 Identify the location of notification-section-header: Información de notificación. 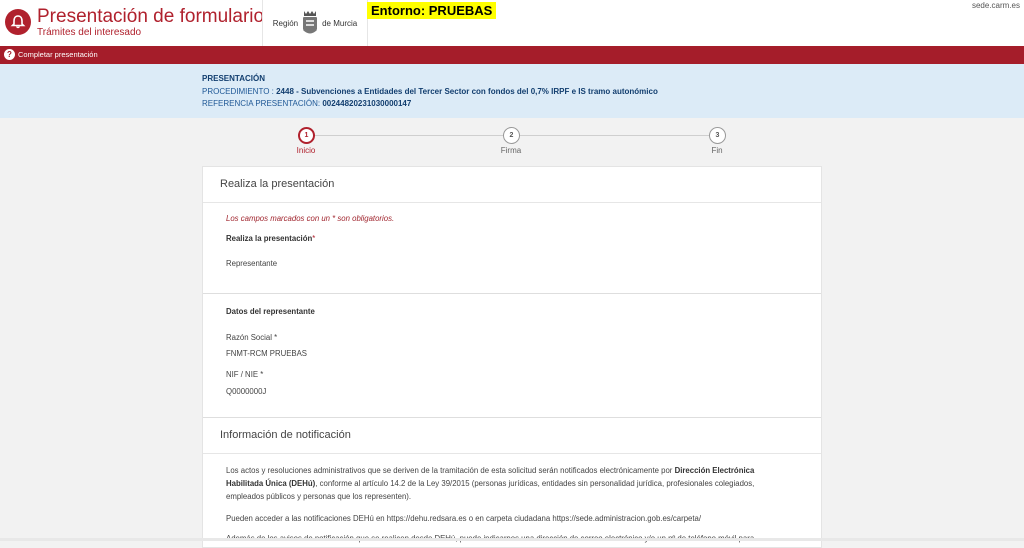
(512, 436).